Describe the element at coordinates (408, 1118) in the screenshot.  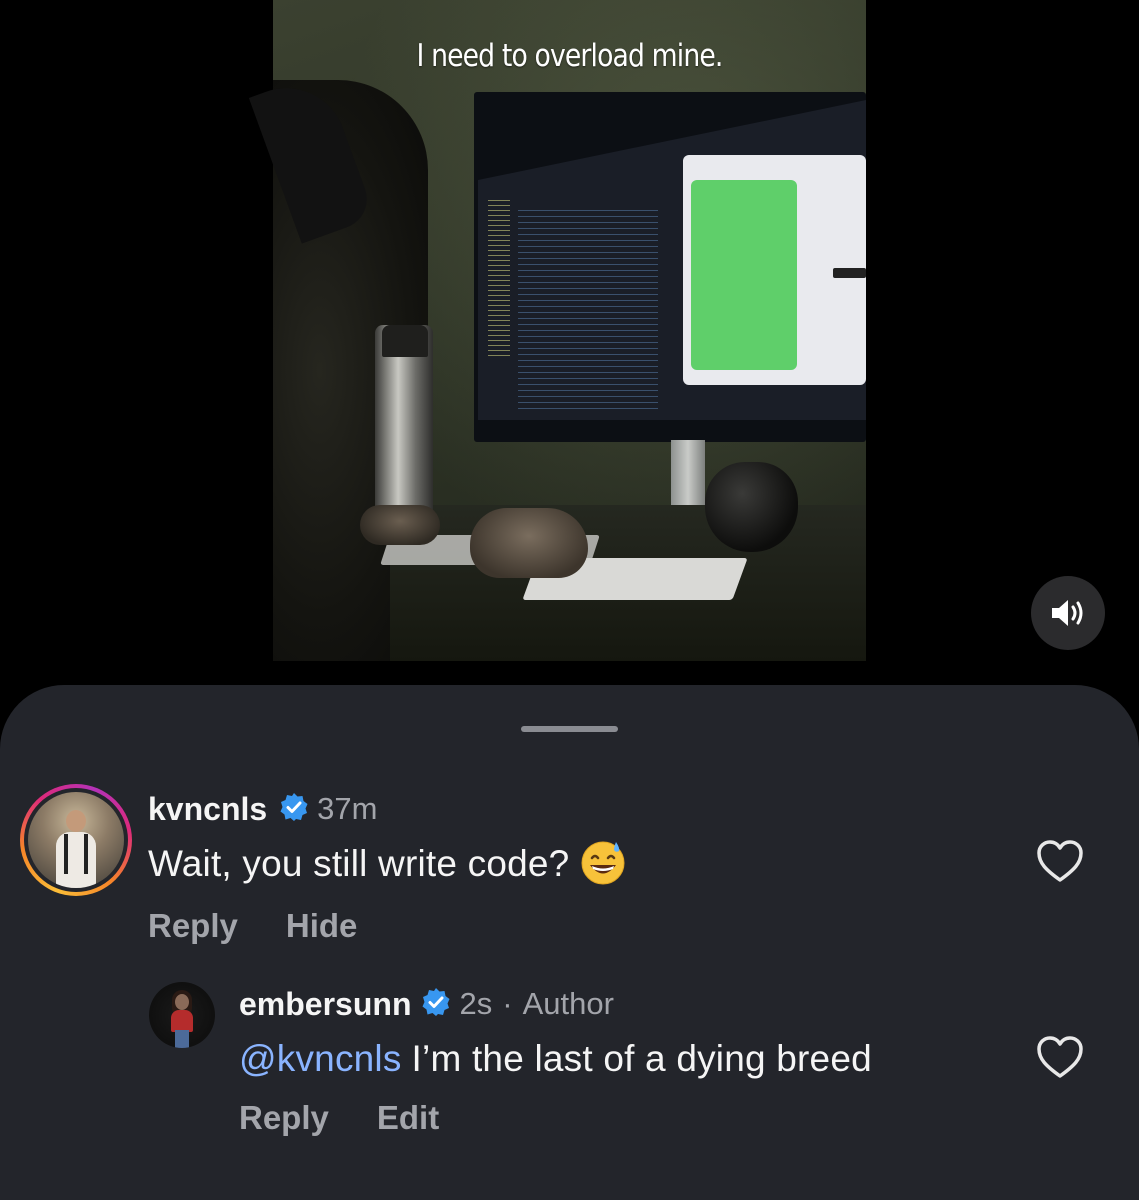
I see `edit-button: Edit` at that location.